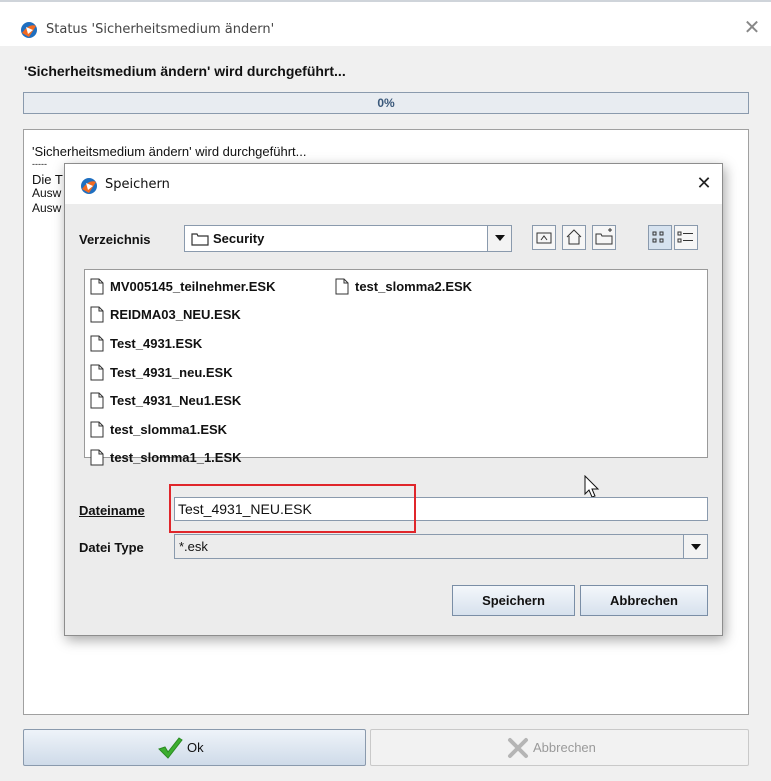 The width and height of the screenshot is (771, 781). I want to click on up-folder-button, so click(544, 237).